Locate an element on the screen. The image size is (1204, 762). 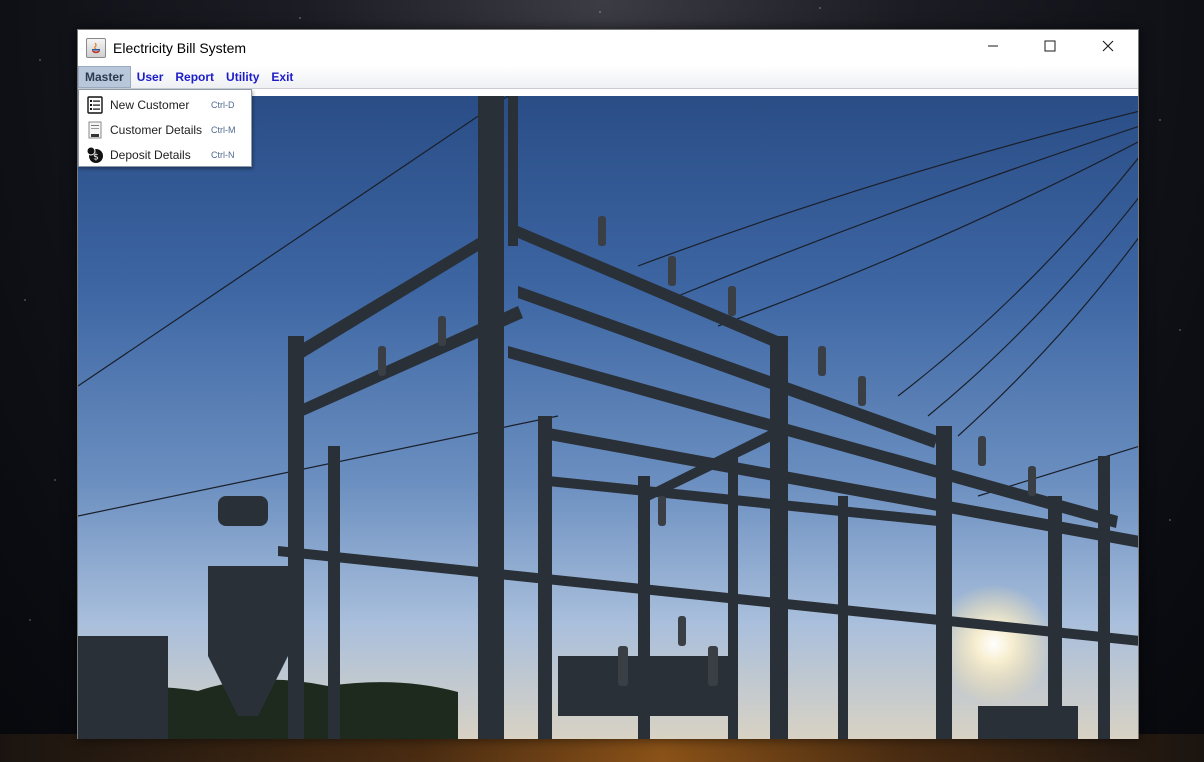
minimize-icon is located at coordinates (993, 46).